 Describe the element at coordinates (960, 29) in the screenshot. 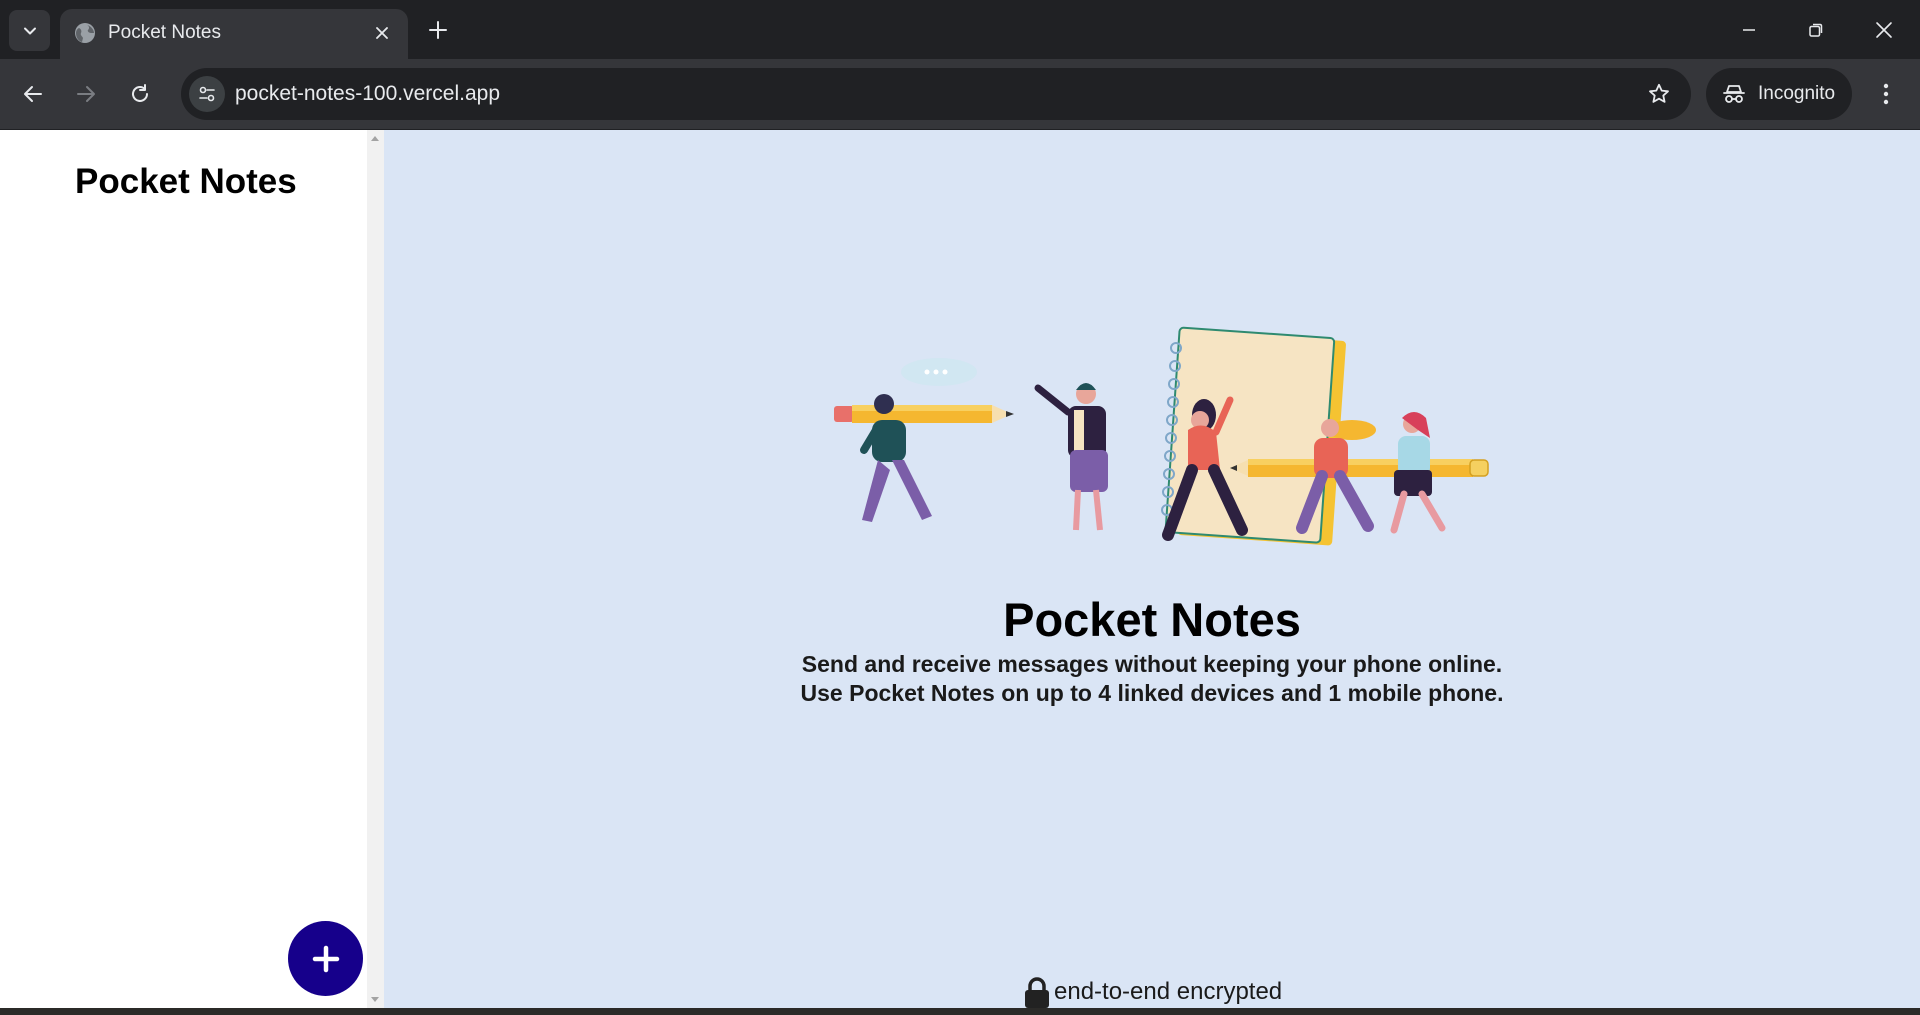

I see `browser-tab-strip: Pocket Notes` at that location.